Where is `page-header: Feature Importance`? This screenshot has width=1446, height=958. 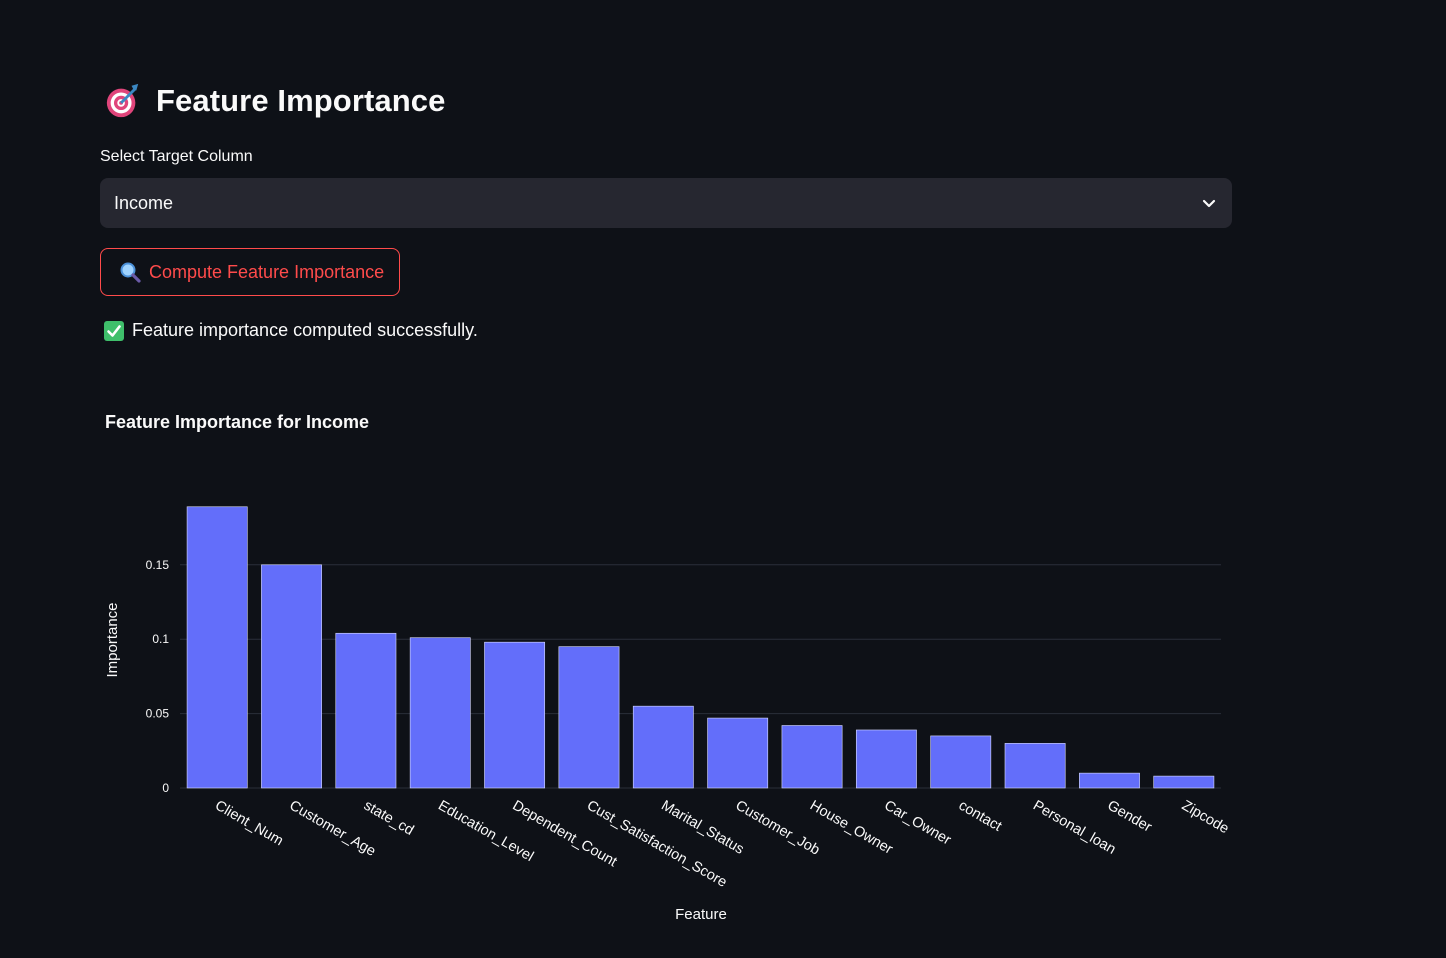 page-header: Feature Importance is located at coordinates (275, 101).